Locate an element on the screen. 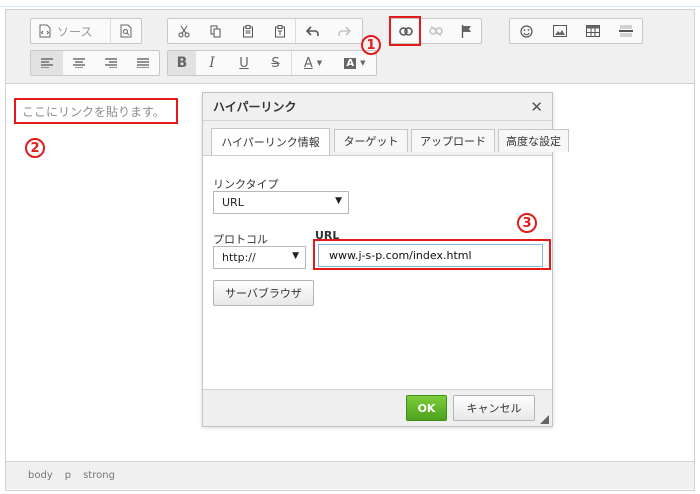 The image size is (700, 494). dialog-footer: OK キャンセル is located at coordinates (377, 407).